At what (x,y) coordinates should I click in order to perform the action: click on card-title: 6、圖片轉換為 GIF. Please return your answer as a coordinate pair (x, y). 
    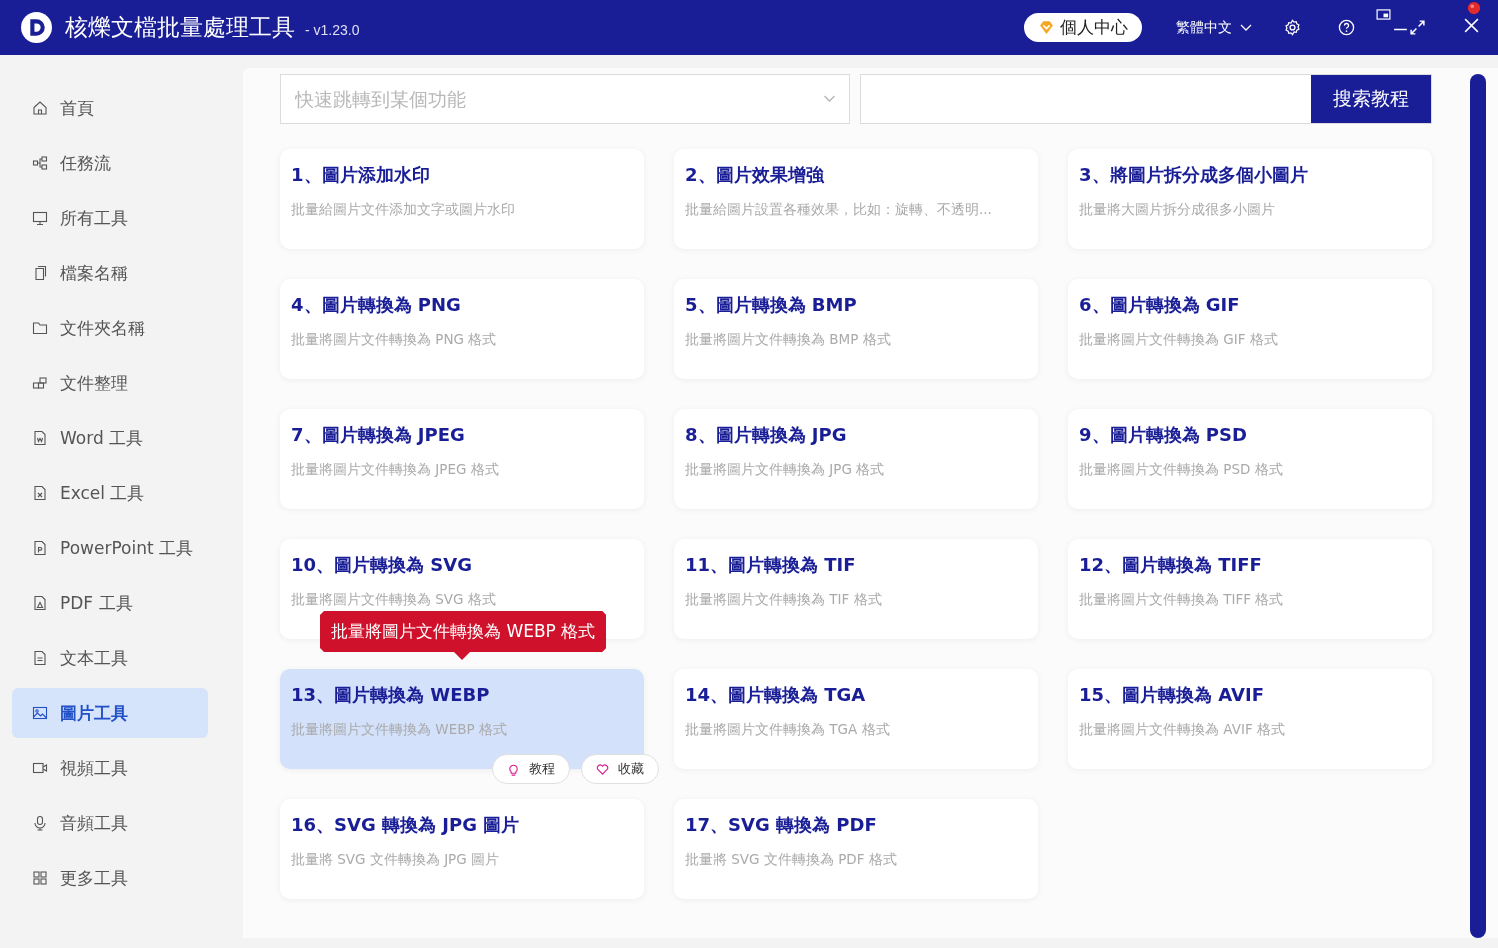
    Looking at the image, I should click on (1160, 305).